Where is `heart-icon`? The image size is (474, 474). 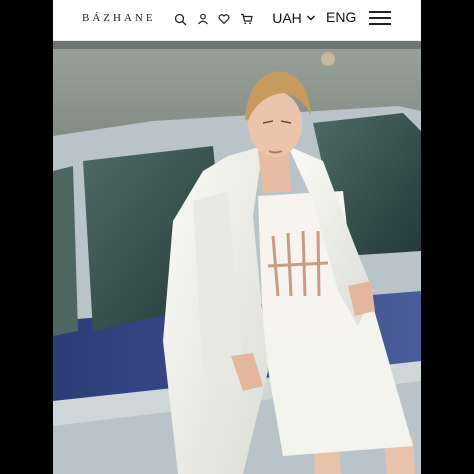
heart-icon is located at coordinates (224, 19).